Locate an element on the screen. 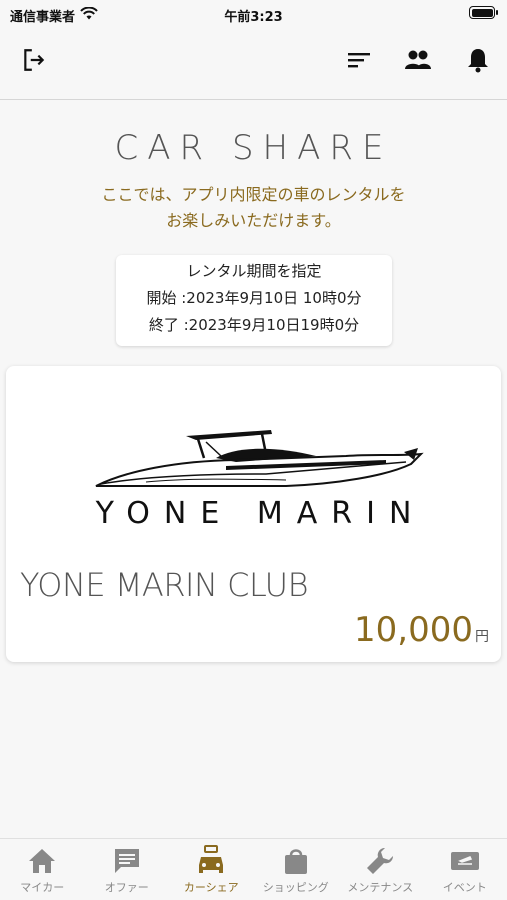  tab-offer: オファー is located at coordinates (127, 869).